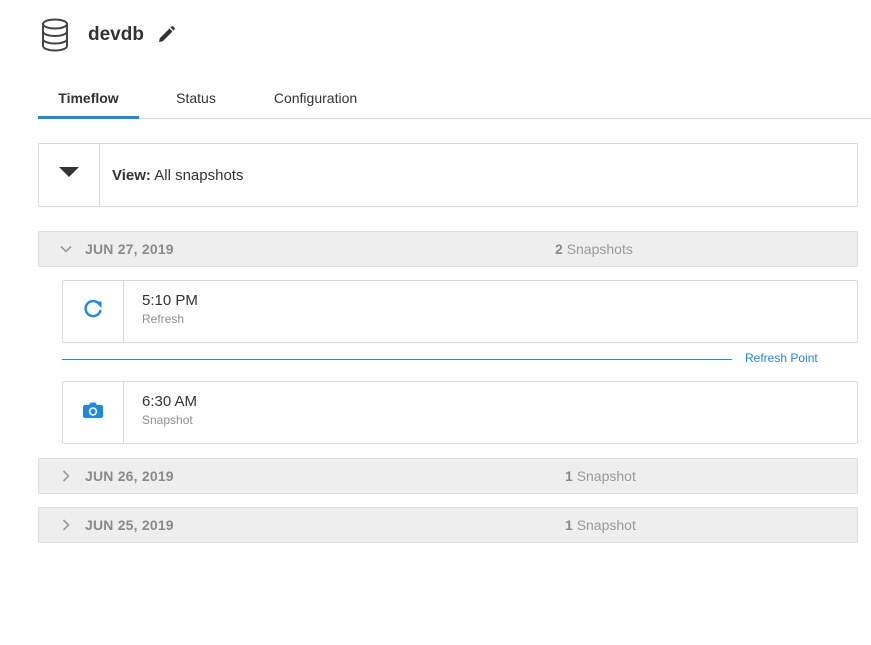  Describe the element at coordinates (163, 319) in the screenshot. I see `snapshot-type: Refresh` at that location.